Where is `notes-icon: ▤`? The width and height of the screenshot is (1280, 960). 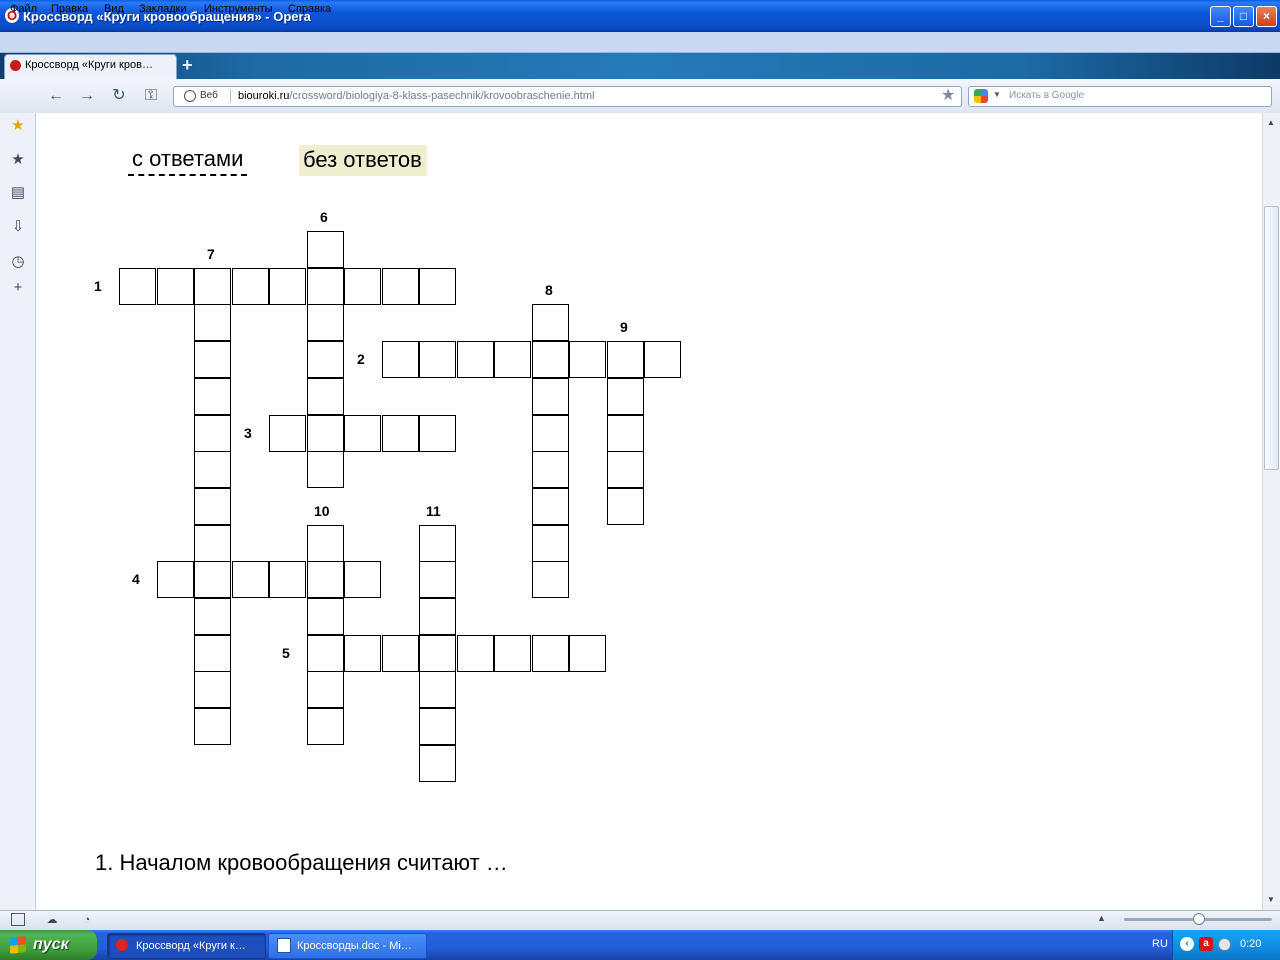
notes-icon: ▤ is located at coordinates (18, 193).